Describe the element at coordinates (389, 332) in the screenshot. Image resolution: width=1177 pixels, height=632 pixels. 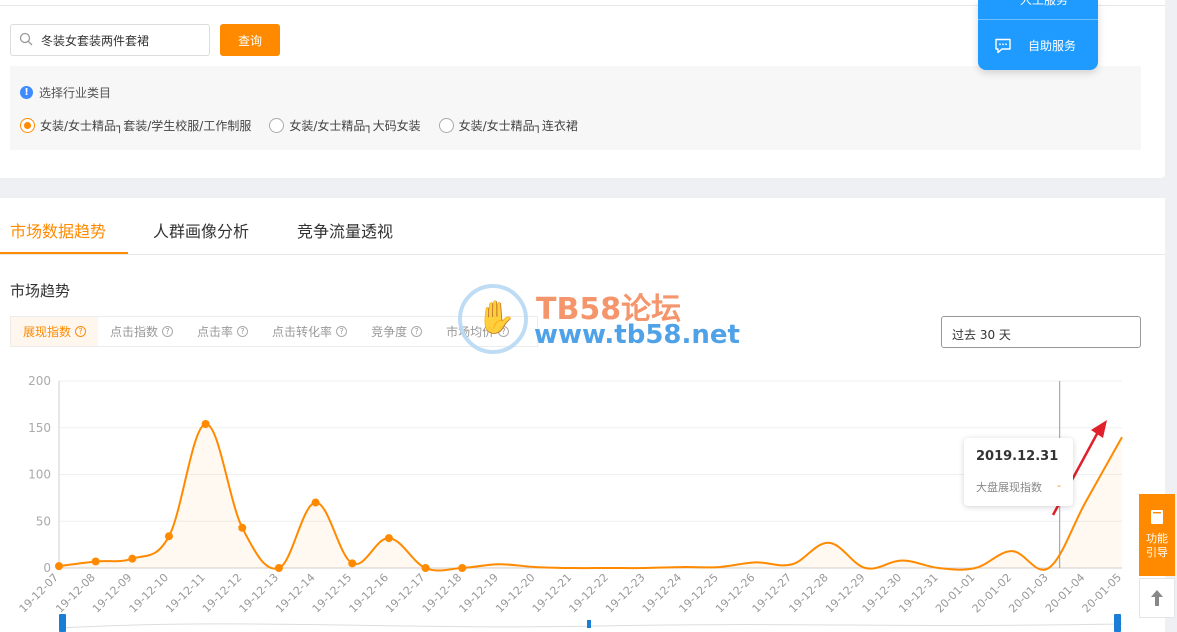
I see `metric-label: 竞争度` at that location.